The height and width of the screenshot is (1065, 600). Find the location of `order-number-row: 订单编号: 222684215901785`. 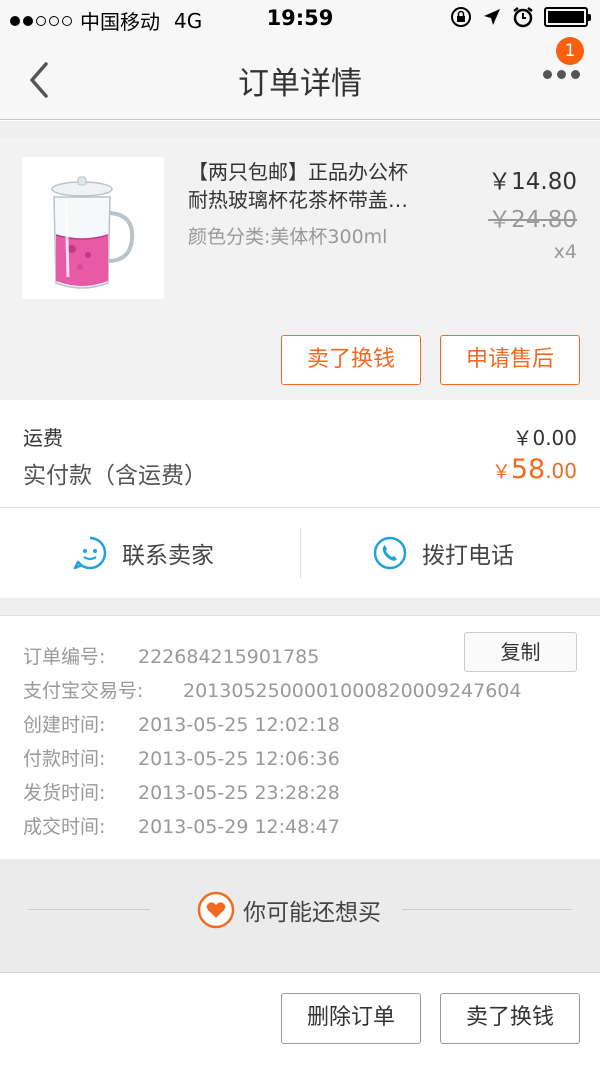

order-number-row: 订单编号: 222684215901785 is located at coordinates (171, 655).